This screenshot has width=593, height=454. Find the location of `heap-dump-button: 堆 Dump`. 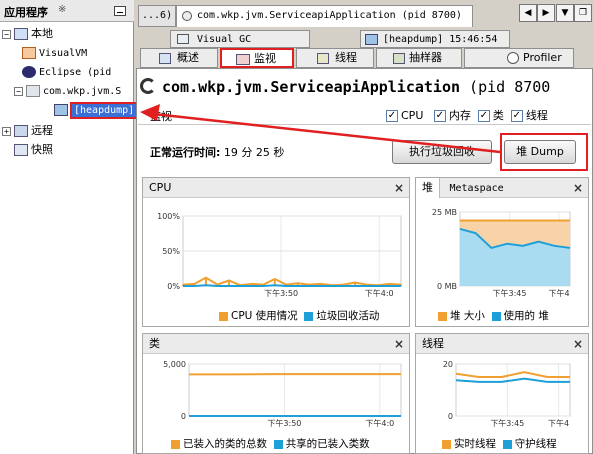

heap-dump-button: 堆 Dump is located at coordinates (540, 152).